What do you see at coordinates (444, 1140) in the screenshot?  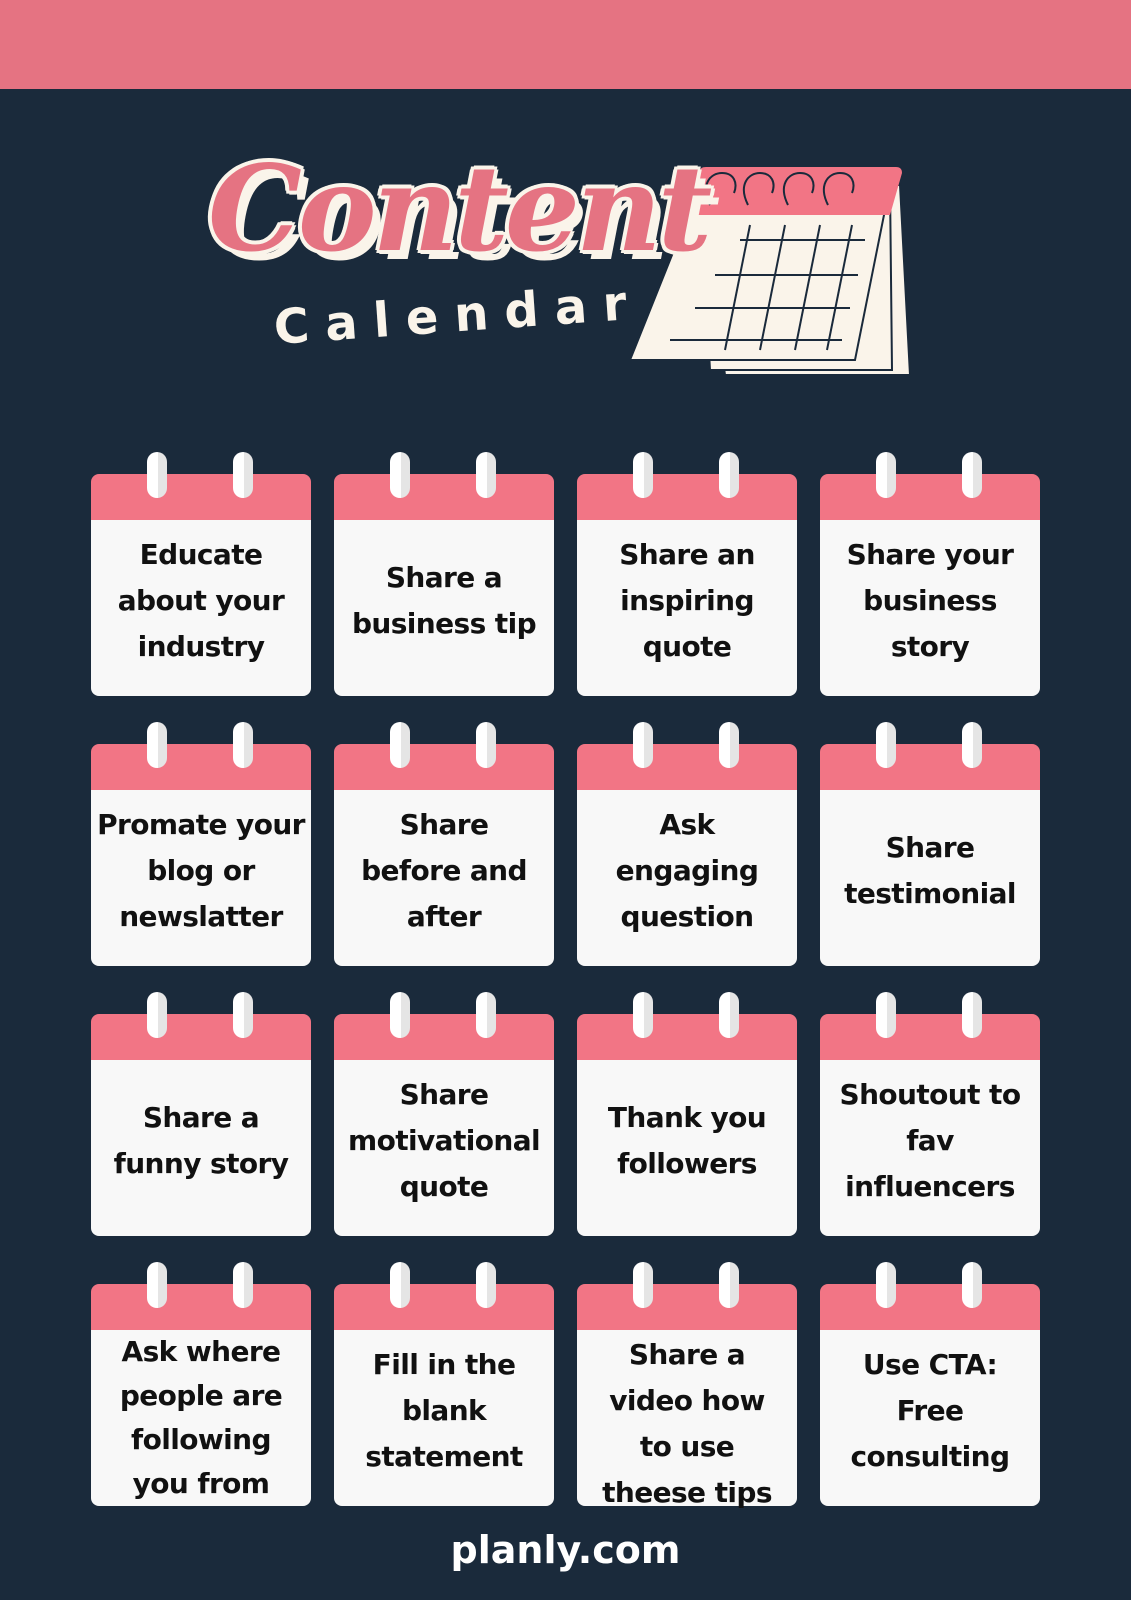 I see `card-text: Share motivational quote` at bounding box center [444, 1140].